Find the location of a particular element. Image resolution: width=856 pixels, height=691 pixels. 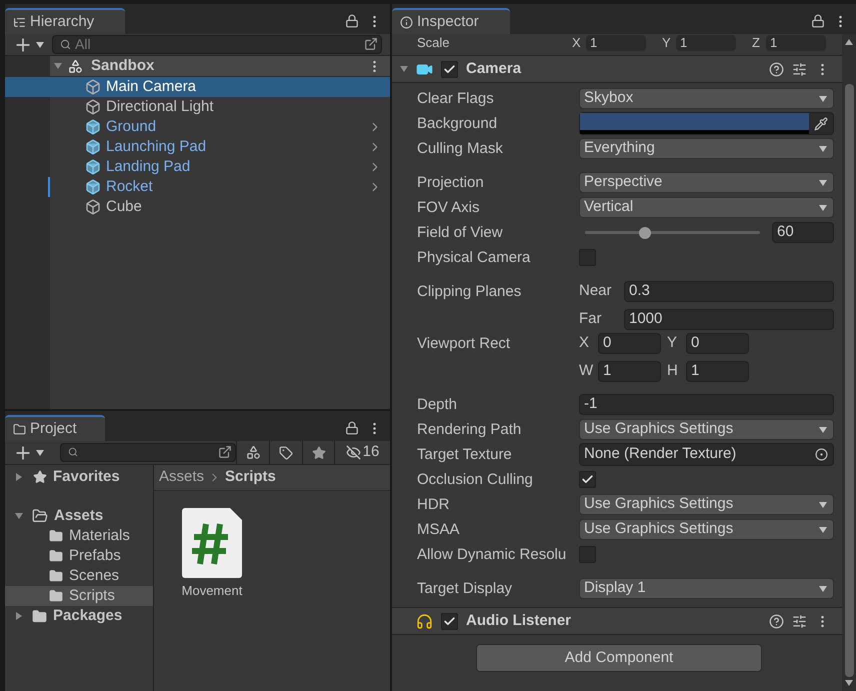

object-field: None (Render Texture) is located at coordinates (706, 454).